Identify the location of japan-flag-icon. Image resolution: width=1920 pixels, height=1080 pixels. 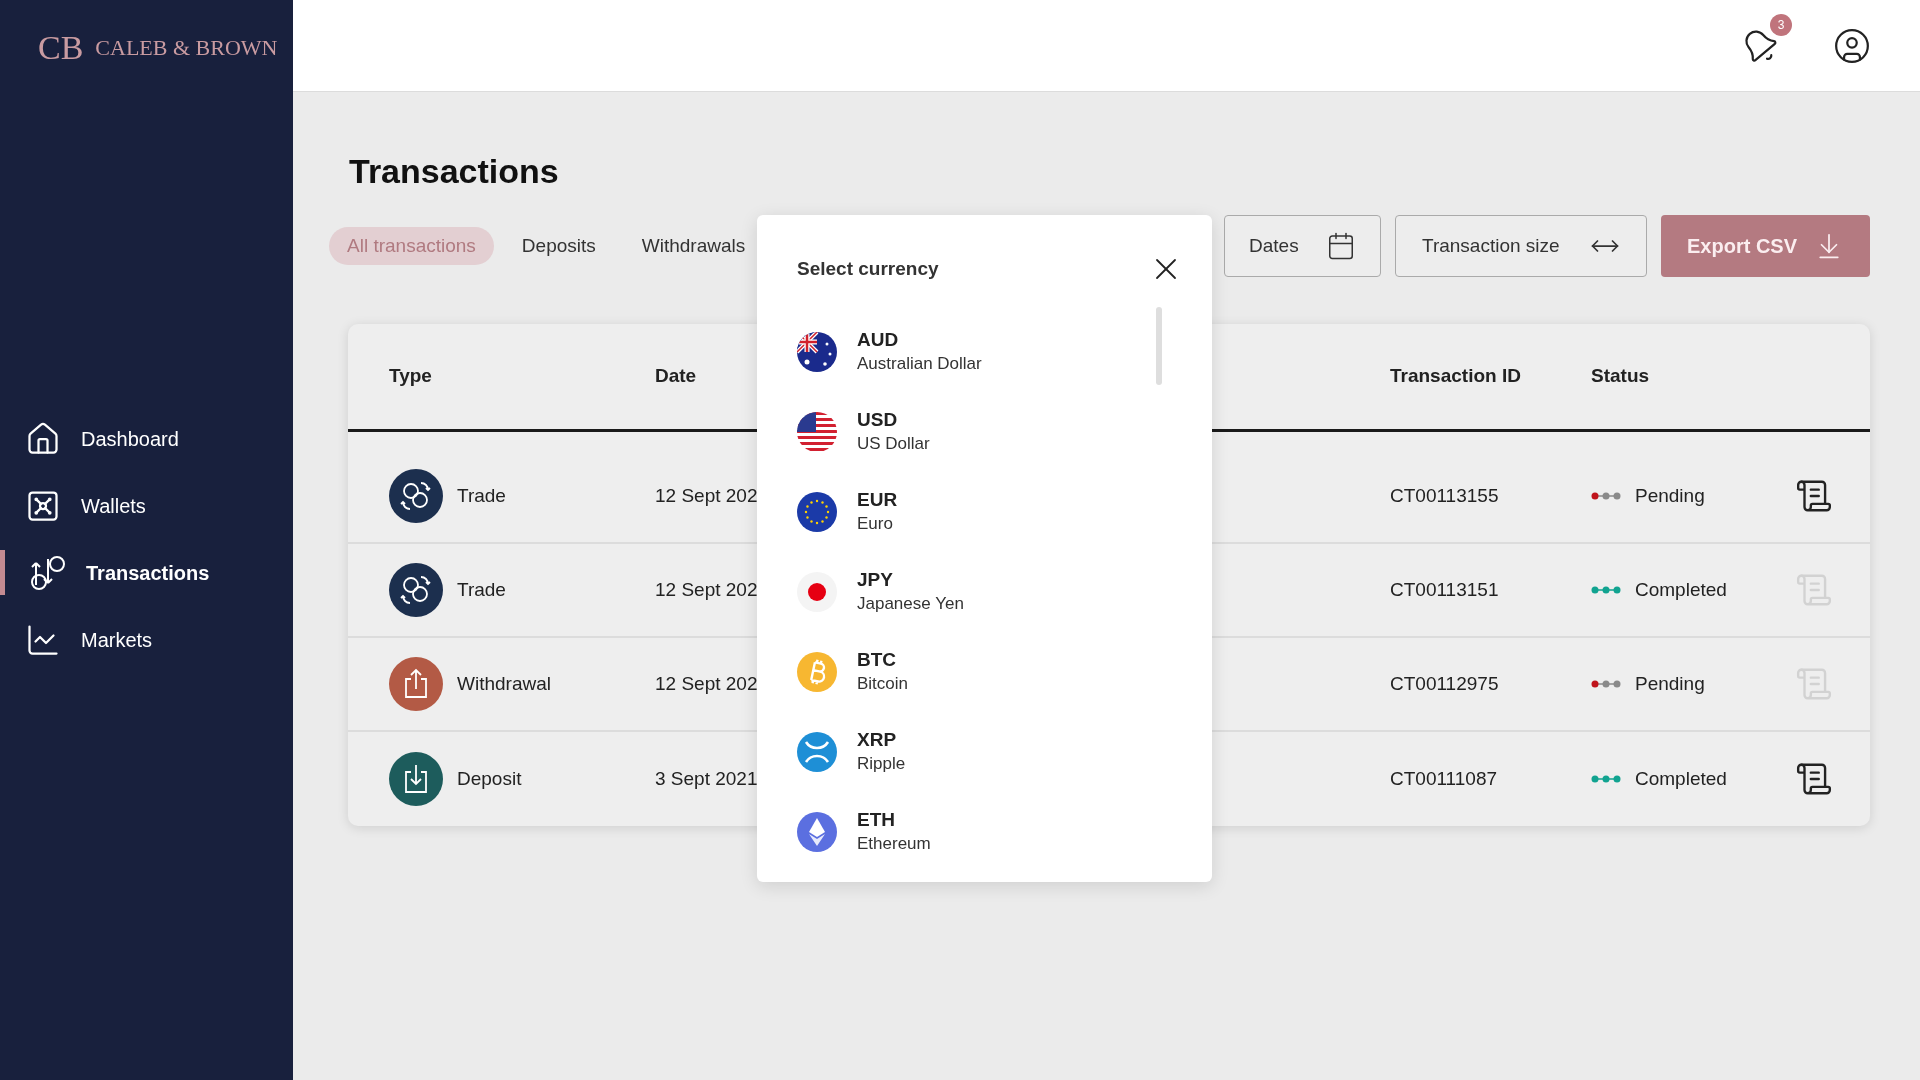
(817, 592).